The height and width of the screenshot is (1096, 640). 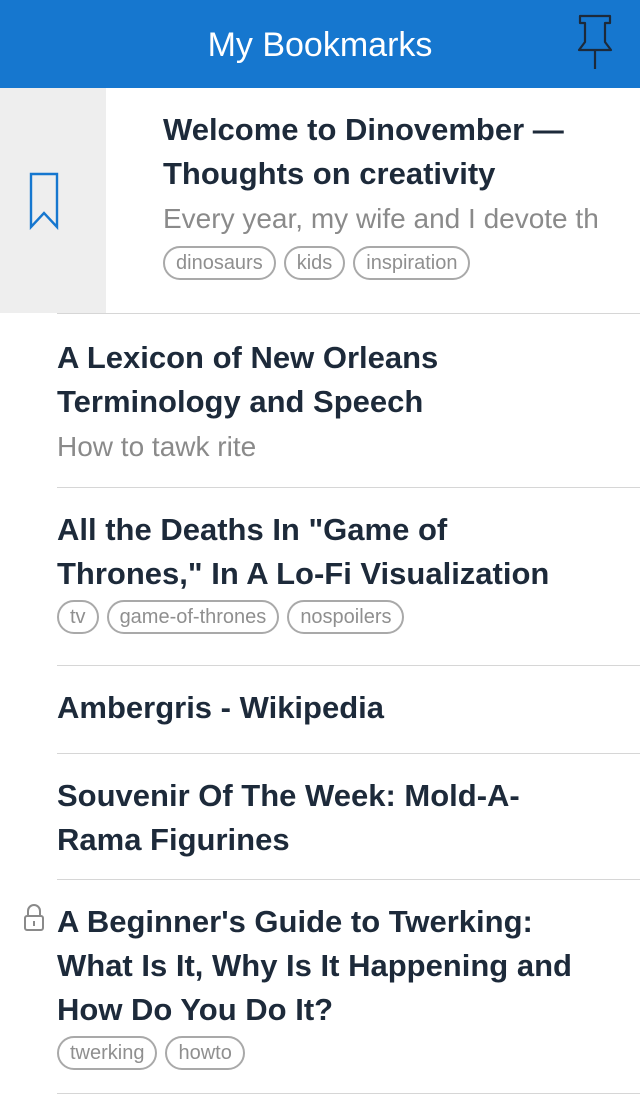 What do you see at coordinates (329, 173) in the screenshot?
I see `bookmark-title: Thoughts on creativity` at bounding box center [329, 173].